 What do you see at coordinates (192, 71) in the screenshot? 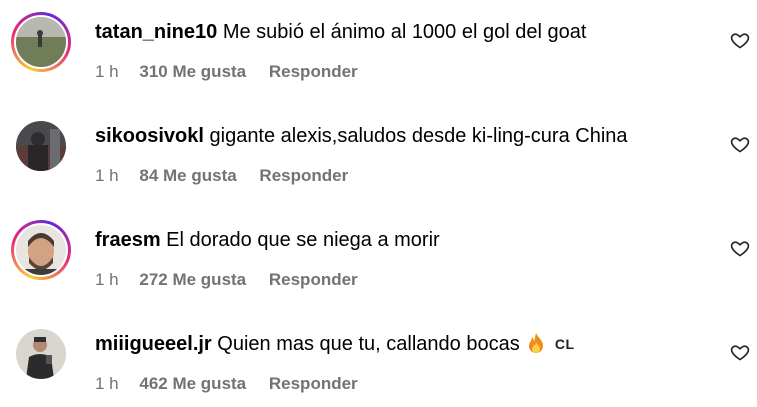
I see `comment-like-count: 310 Me gusta` at bounding box center [192, 71].